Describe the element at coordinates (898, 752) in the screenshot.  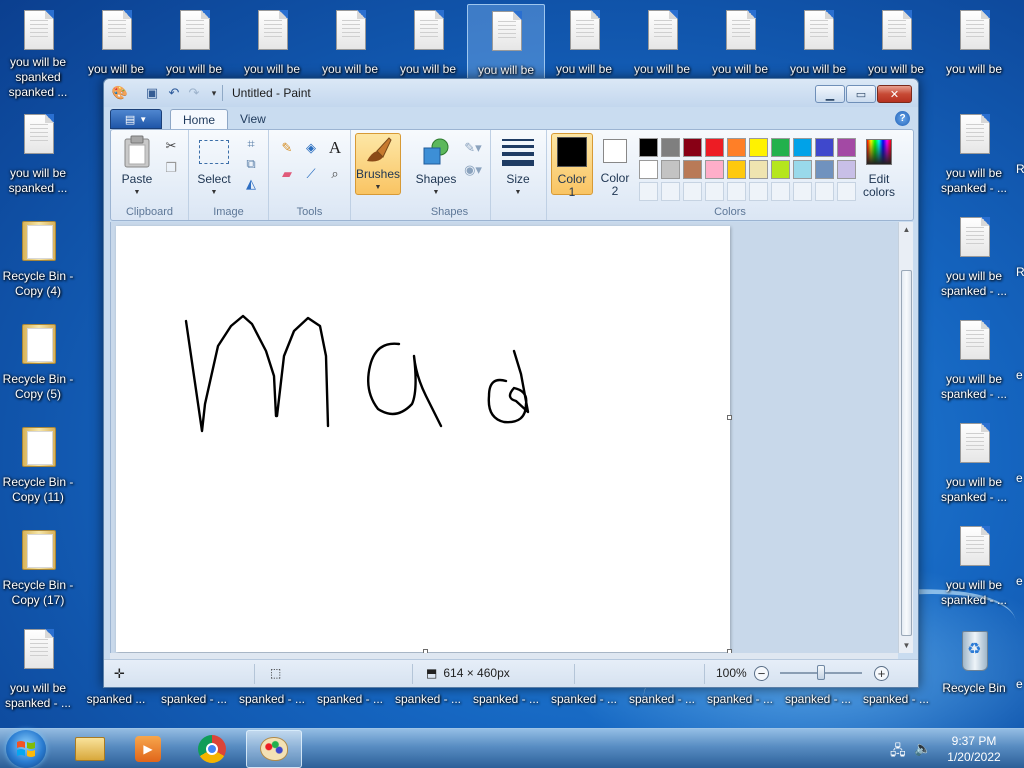
I see `network-icon: 🖧` at that location.